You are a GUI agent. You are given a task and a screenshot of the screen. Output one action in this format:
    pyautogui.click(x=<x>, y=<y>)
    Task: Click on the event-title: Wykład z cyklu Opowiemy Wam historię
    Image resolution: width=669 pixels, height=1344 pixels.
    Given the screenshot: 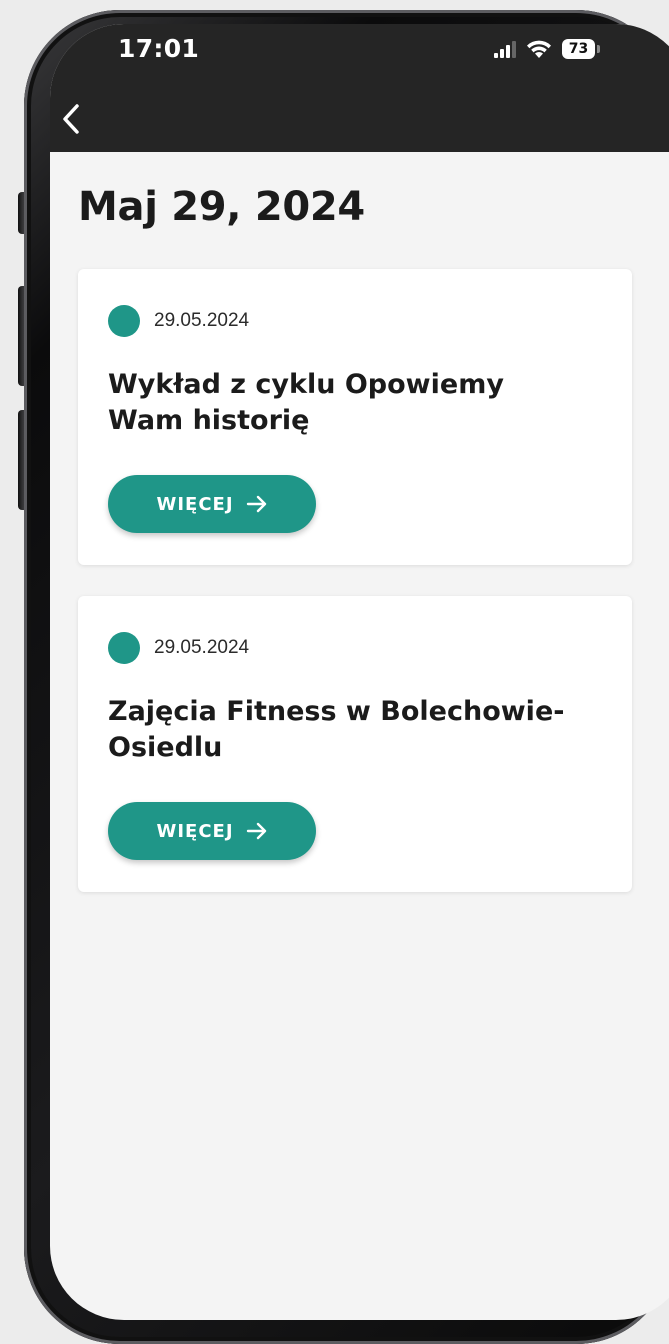 What is the action you would take?
    pyautogui.click(x=306, y=402)
    